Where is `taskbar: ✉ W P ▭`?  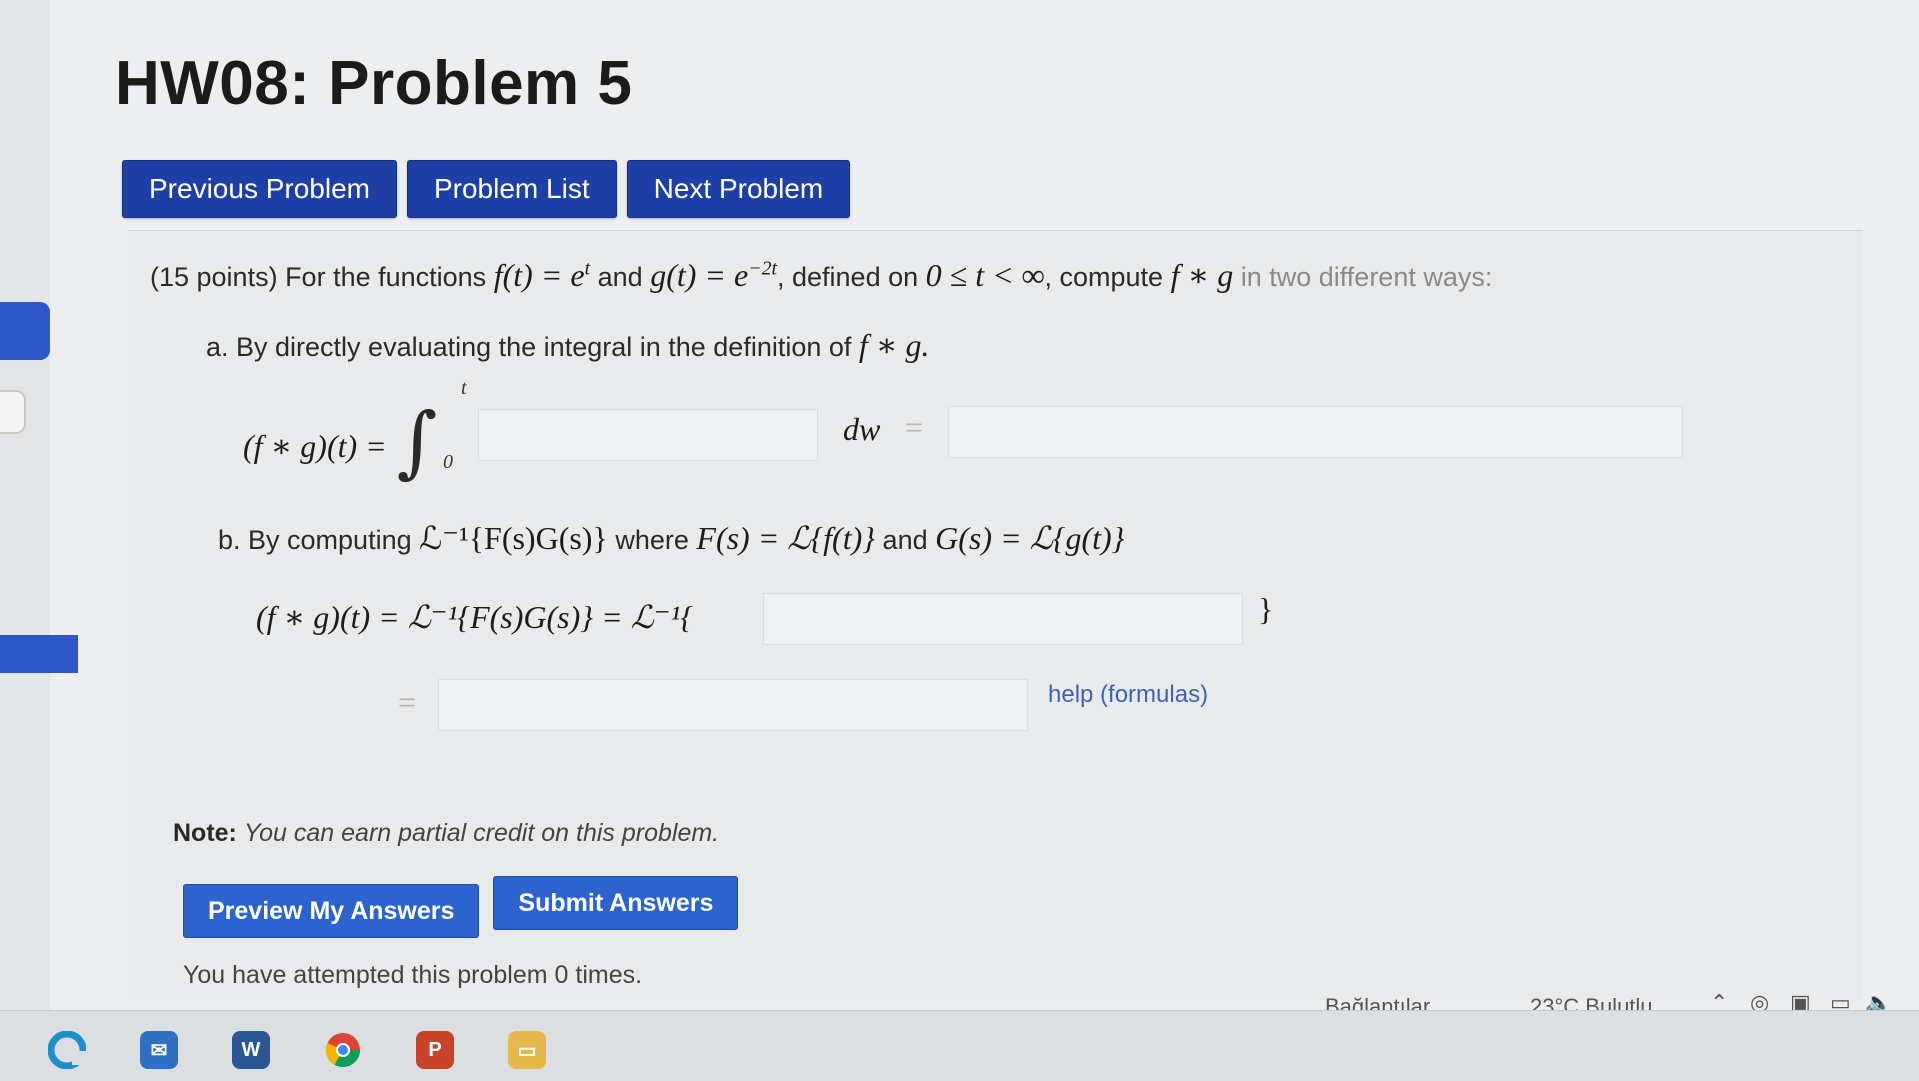
taskbar: ✉ W P ▭ is located at coordinates (959, 1045).